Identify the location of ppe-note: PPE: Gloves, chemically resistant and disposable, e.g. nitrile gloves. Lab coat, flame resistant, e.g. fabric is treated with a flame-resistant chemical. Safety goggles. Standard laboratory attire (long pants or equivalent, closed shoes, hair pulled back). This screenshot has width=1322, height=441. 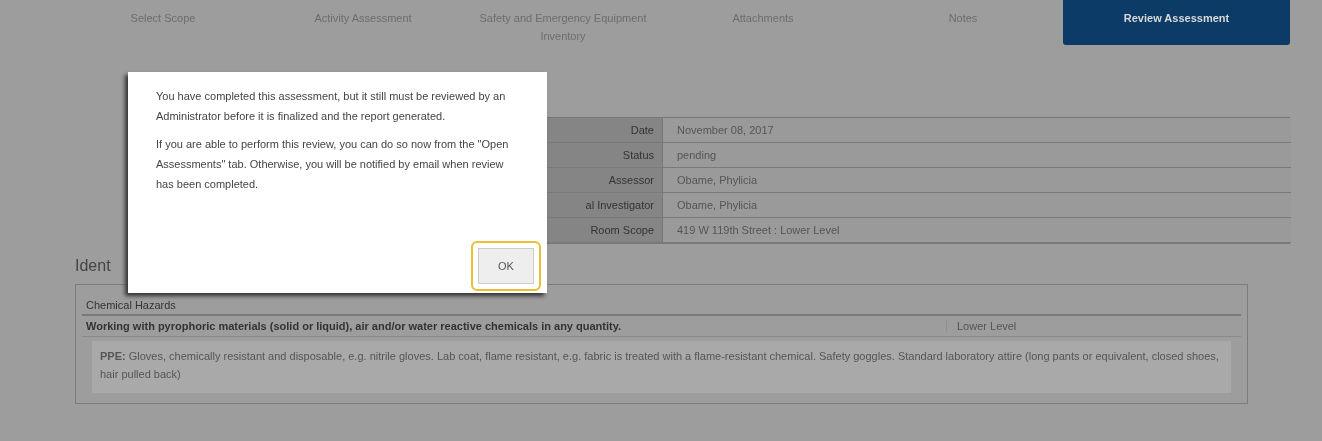
(661, 367).